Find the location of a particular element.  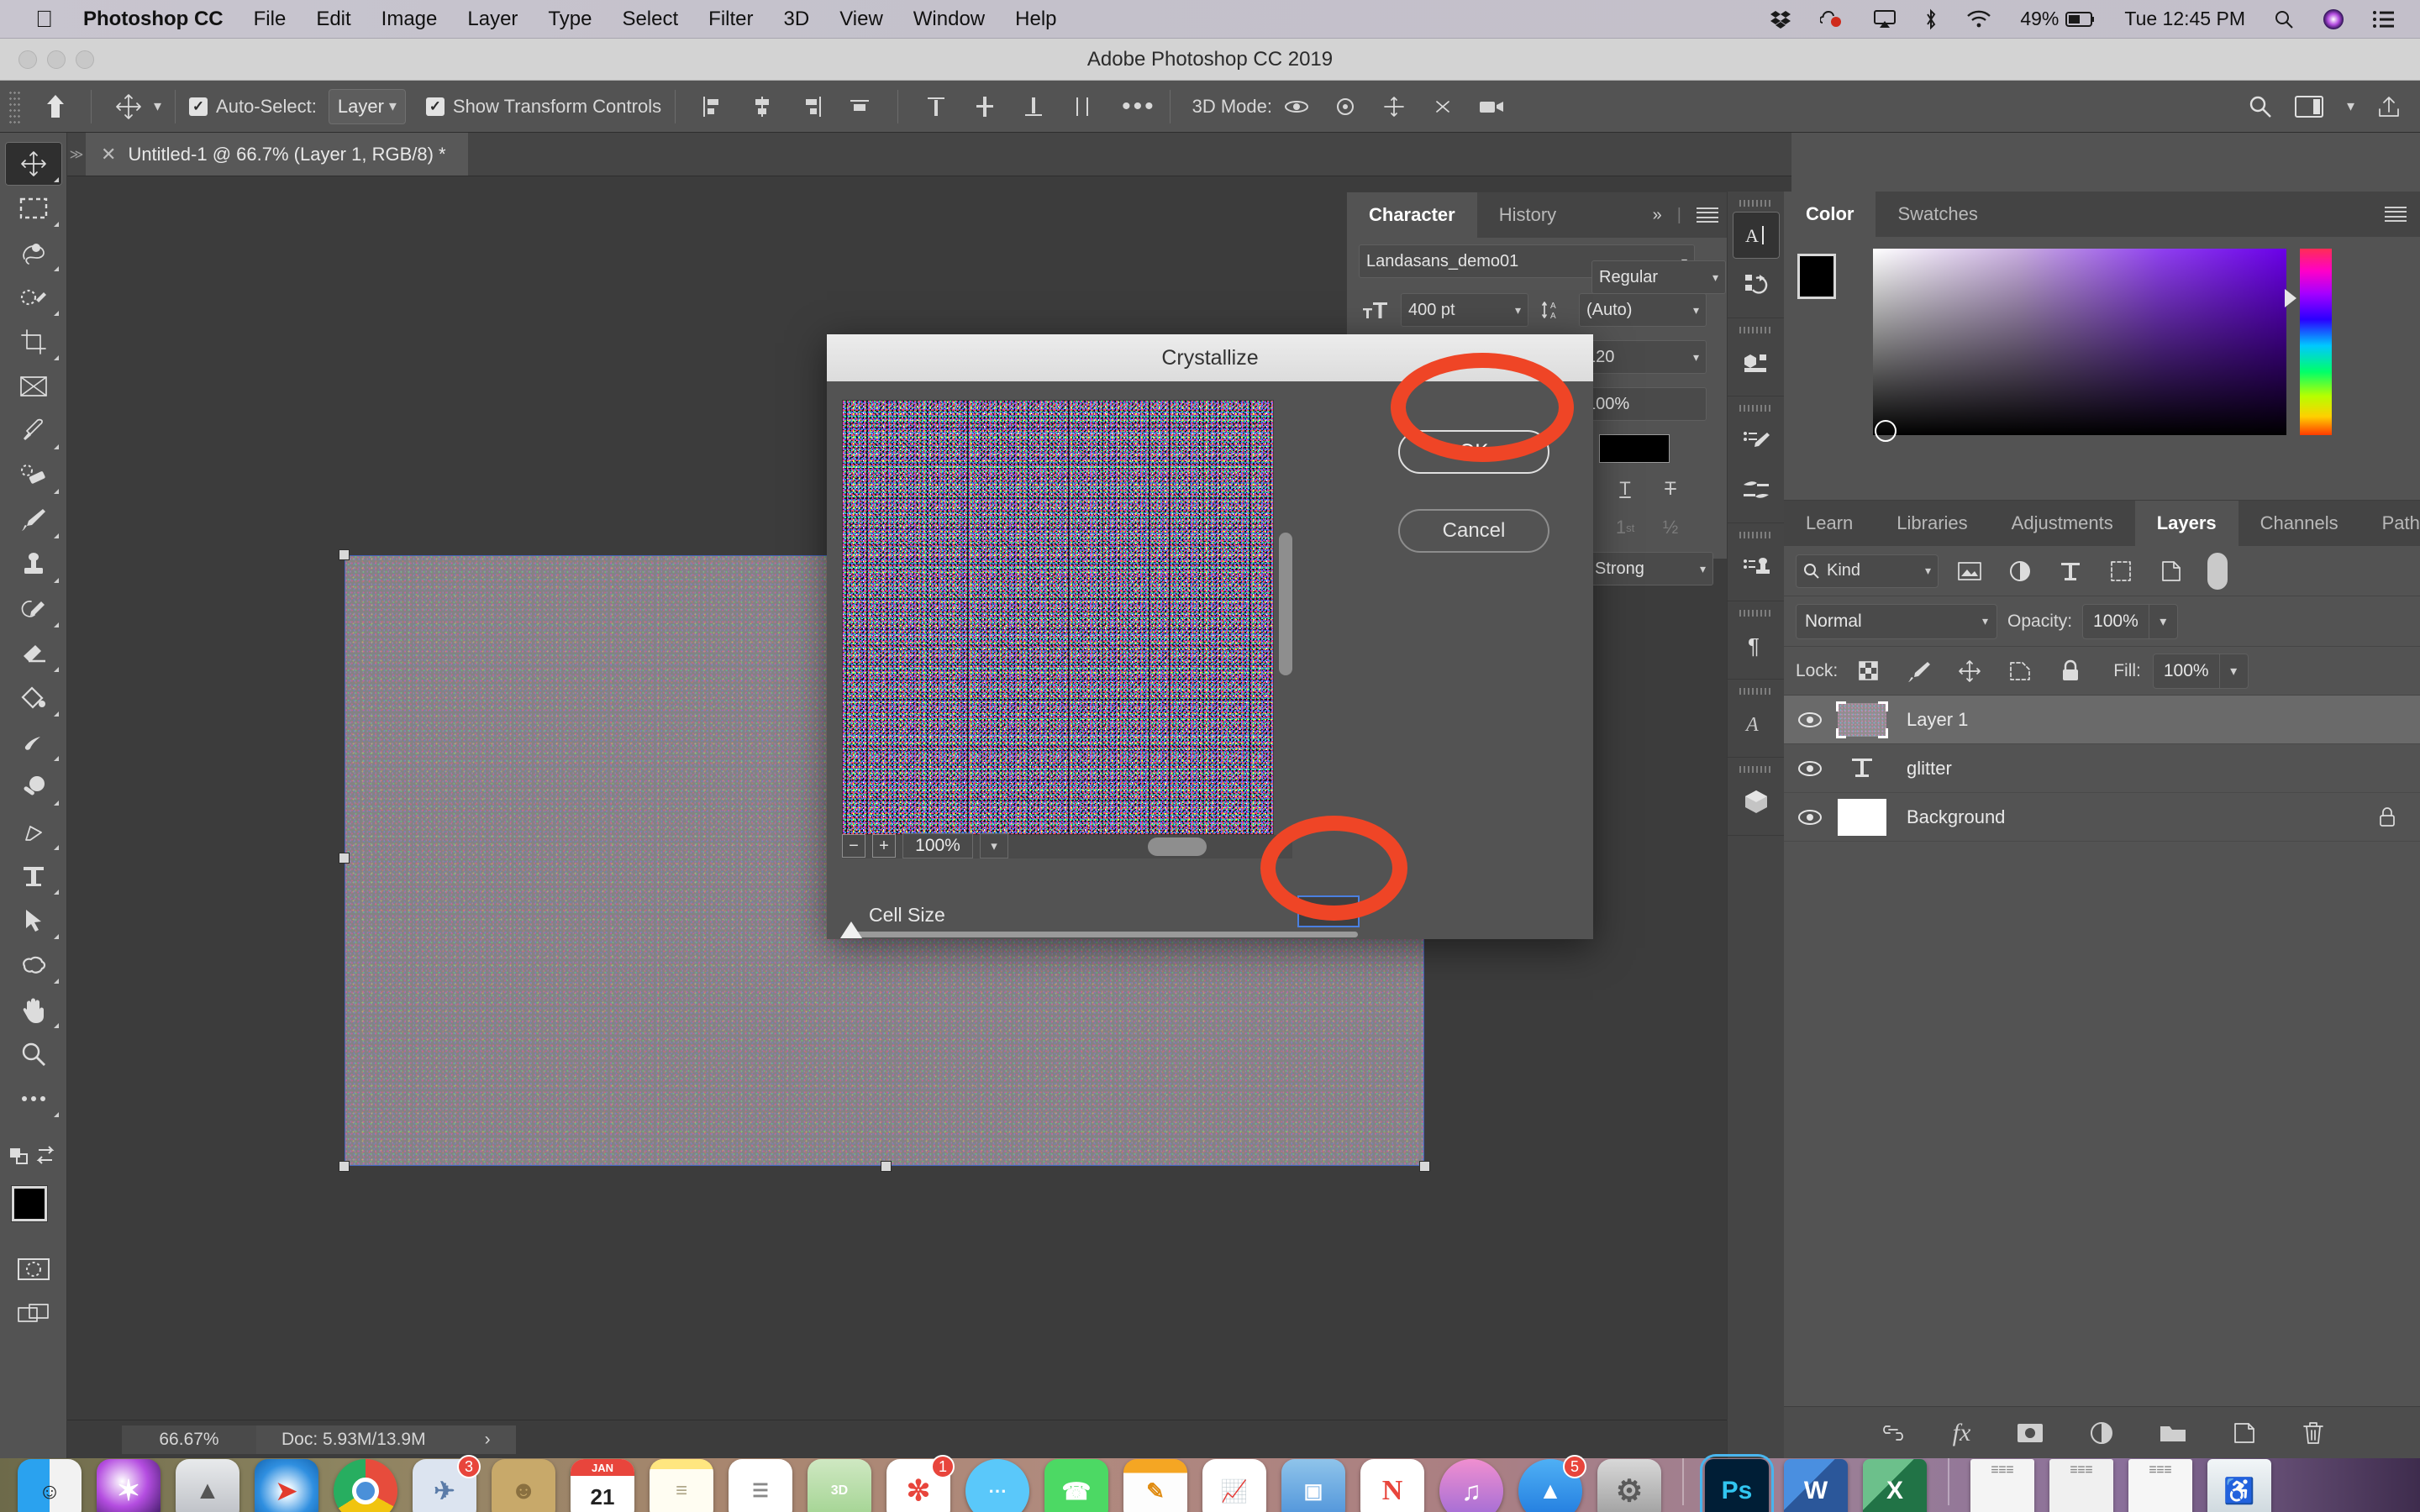

underline-icon: T is located at coordinates (1625, 489).